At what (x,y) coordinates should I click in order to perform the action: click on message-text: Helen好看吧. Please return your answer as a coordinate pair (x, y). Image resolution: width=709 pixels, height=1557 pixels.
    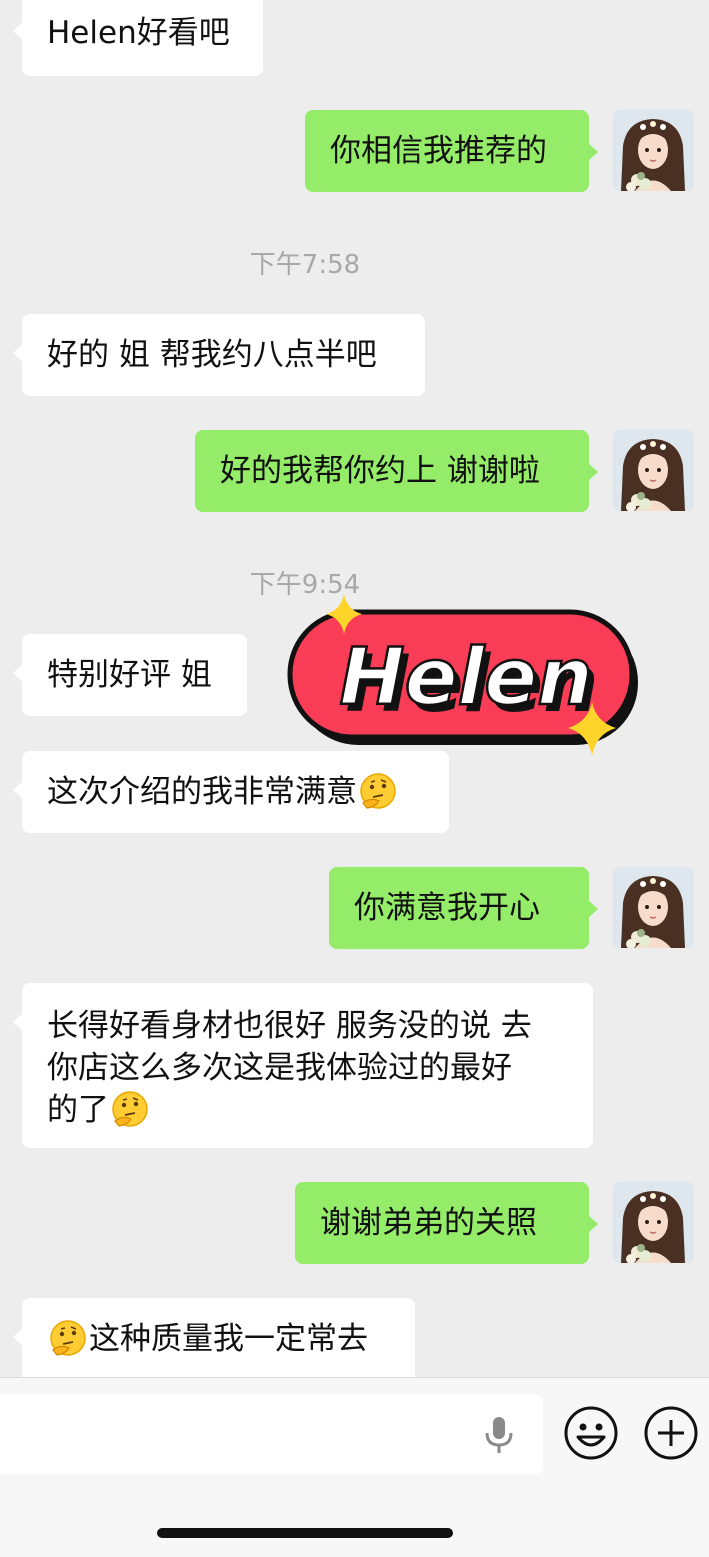
    Looking at the image, I should click on (138, 33).